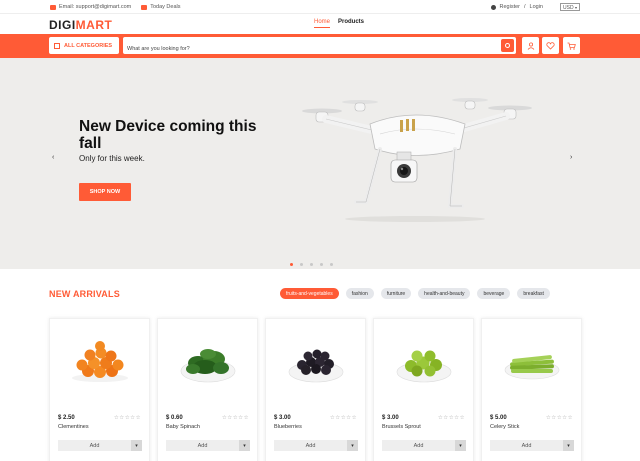 The height and width of the screenshot is (461, 640). What do you see at coordinates (444, 293) in the screenshot?
I see `filter-health-and-beauty: health-and-beauty` at bounding box center [444, 293].